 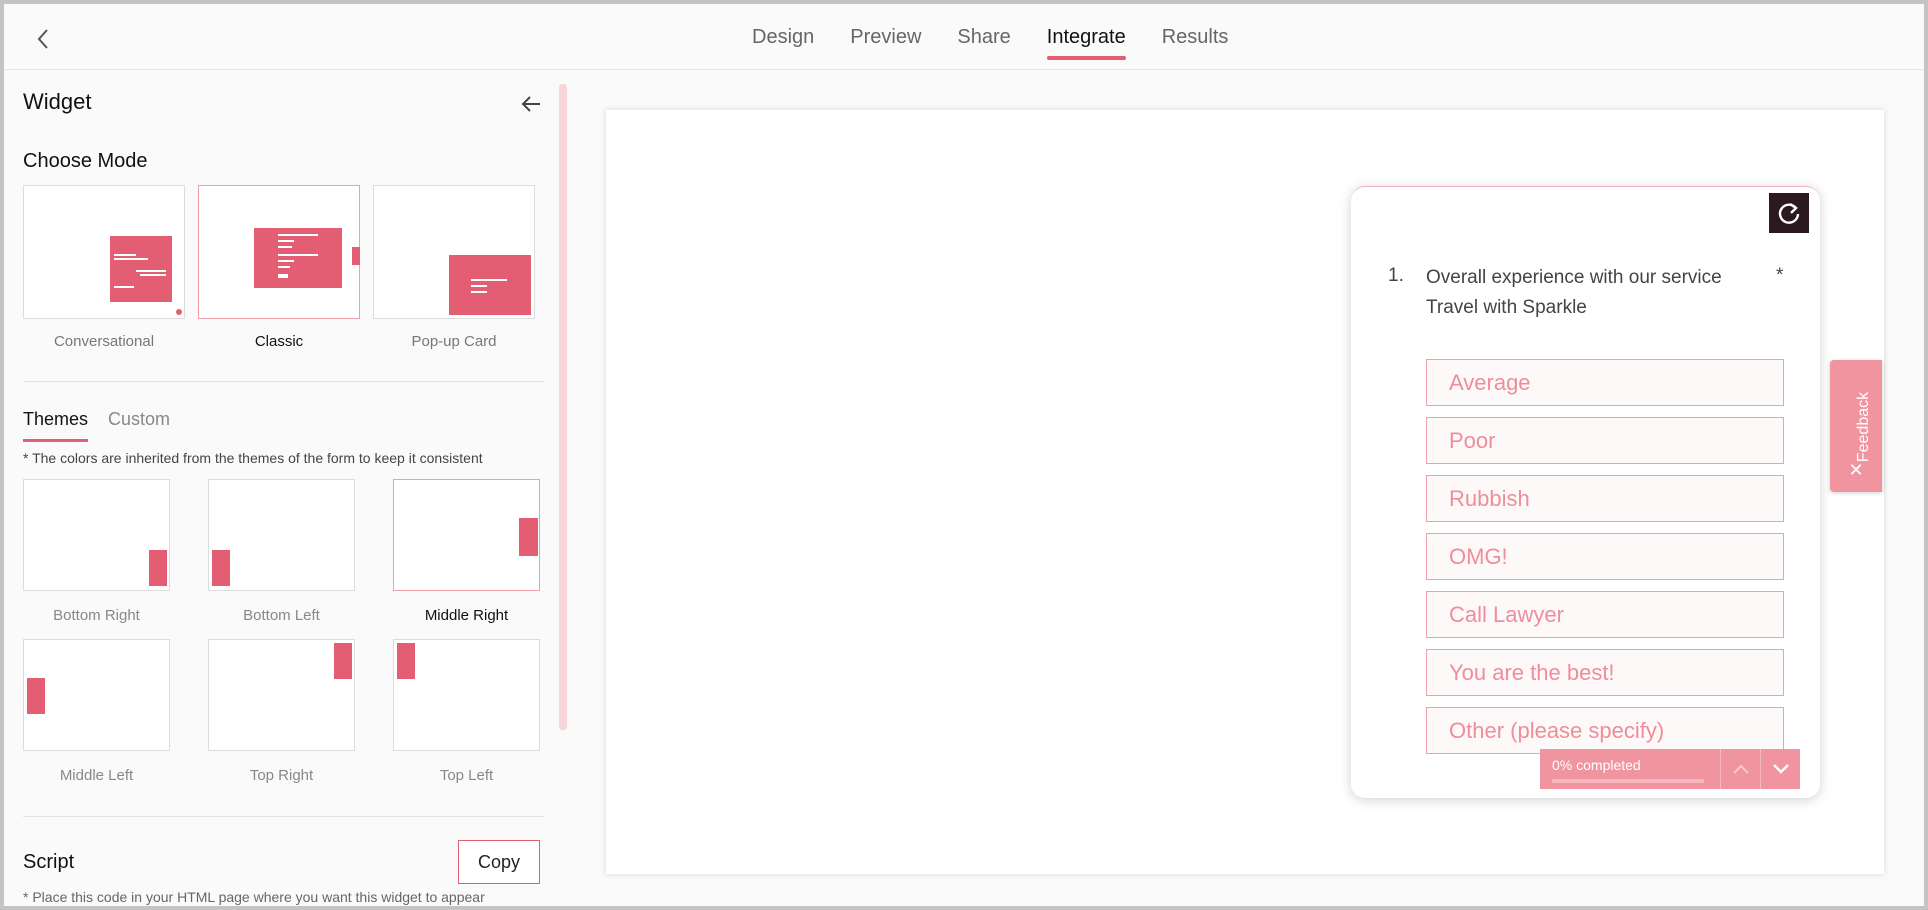 I want to click on position-label-middle-right: Middle Right, so click(x=466, y=615).